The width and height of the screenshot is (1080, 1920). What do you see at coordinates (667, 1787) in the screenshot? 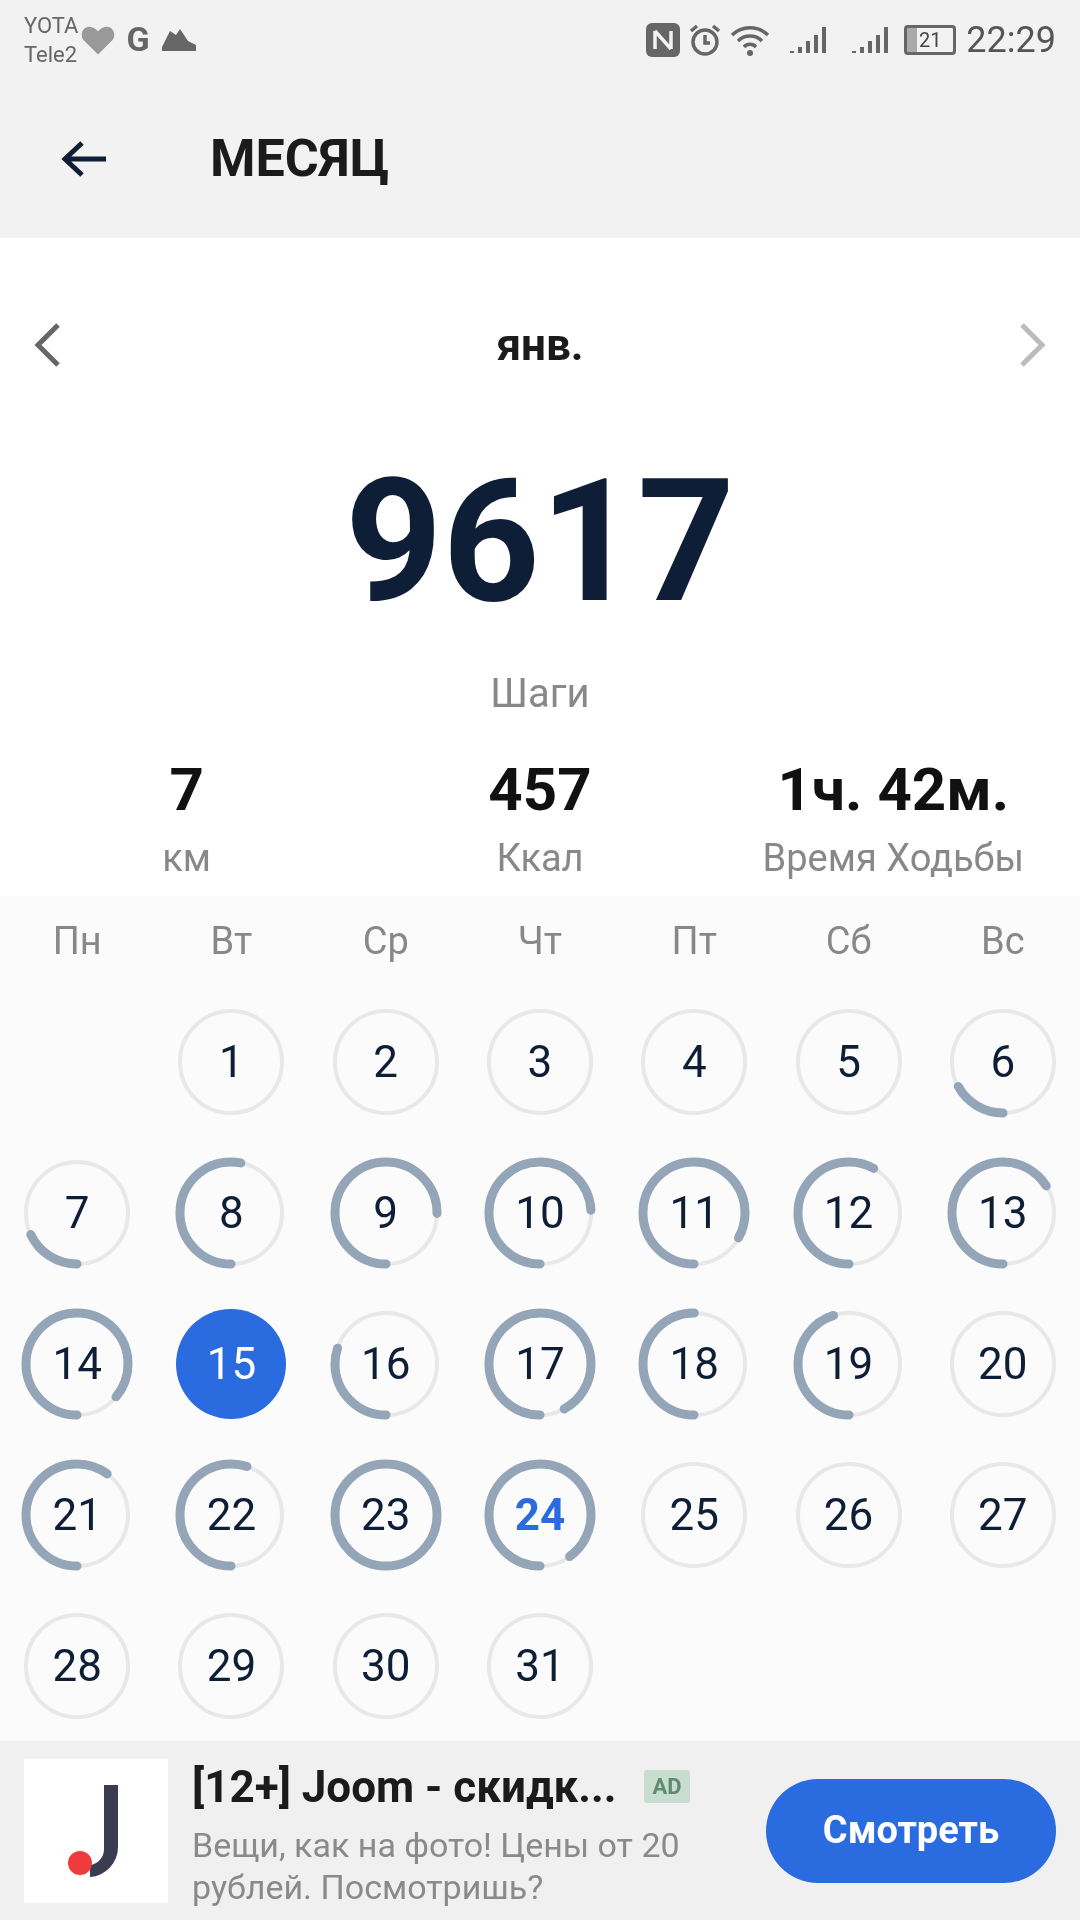
I see `ad-badge: AD` at bounding box center [667, 1787].